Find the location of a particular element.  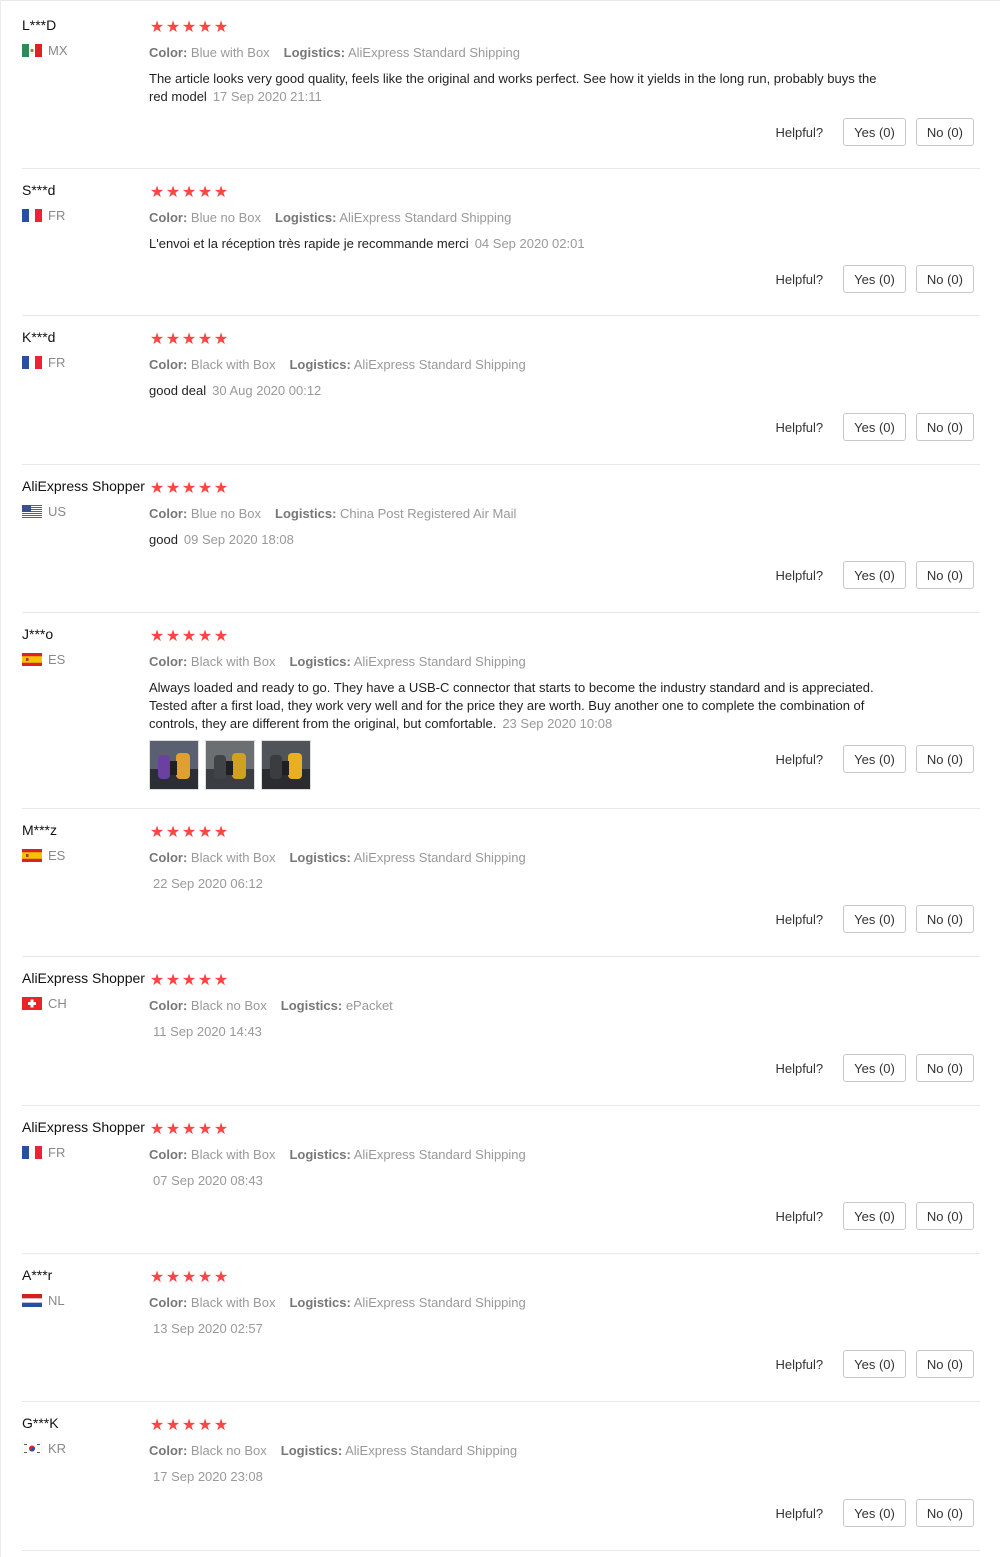

flag-kr-icon is located at coordinates (32, 1448).